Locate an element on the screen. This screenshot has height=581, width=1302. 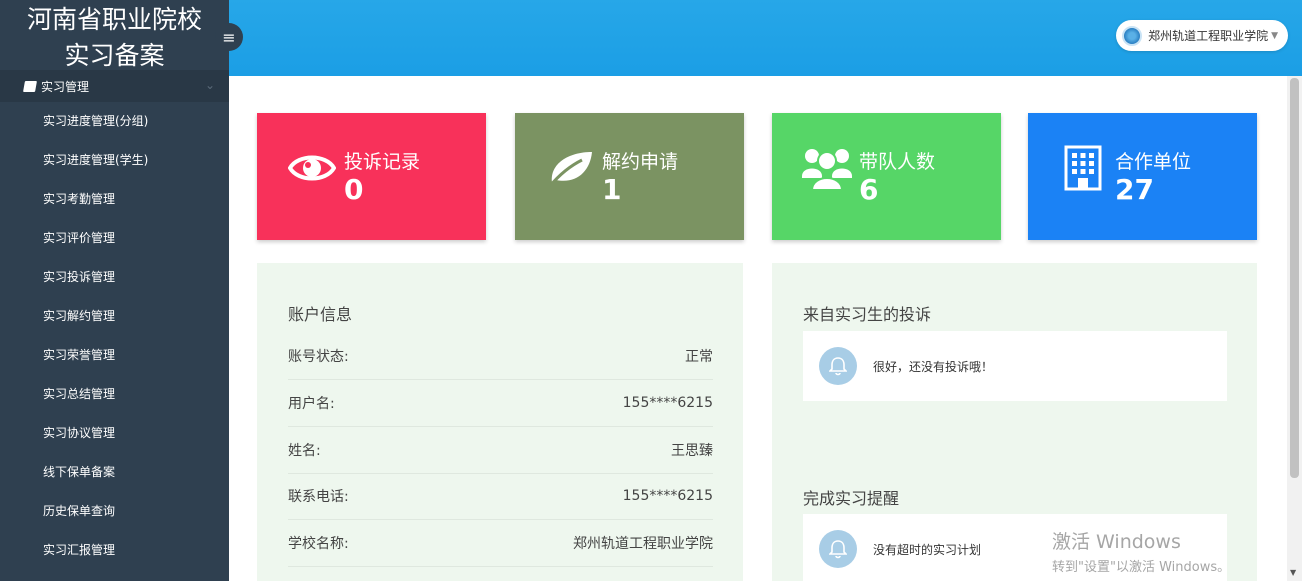
book-icon is located at coordinates (30, 86).